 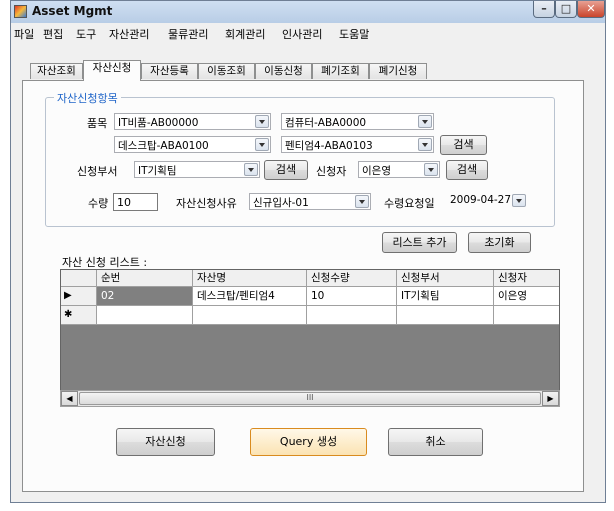 What do you see at coordinates (53, 34) in the screenshot?
I see `menu-edit: 편집` at bounding box center [53, 34].